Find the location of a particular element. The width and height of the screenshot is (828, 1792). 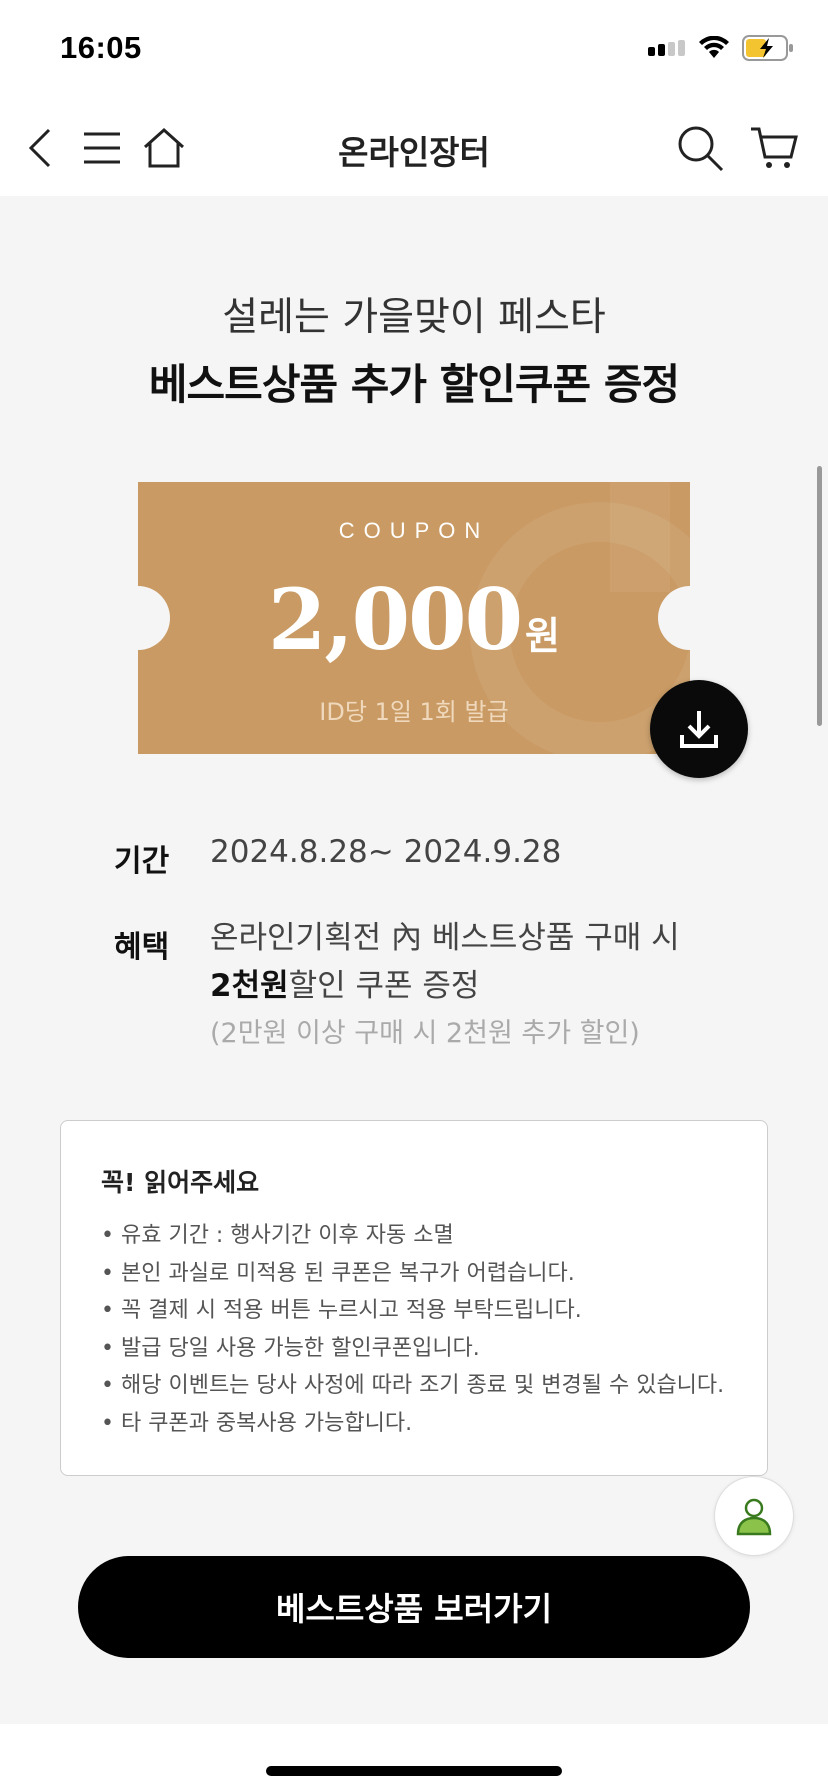

download-coupon-button is located at coordinates (699, 729).